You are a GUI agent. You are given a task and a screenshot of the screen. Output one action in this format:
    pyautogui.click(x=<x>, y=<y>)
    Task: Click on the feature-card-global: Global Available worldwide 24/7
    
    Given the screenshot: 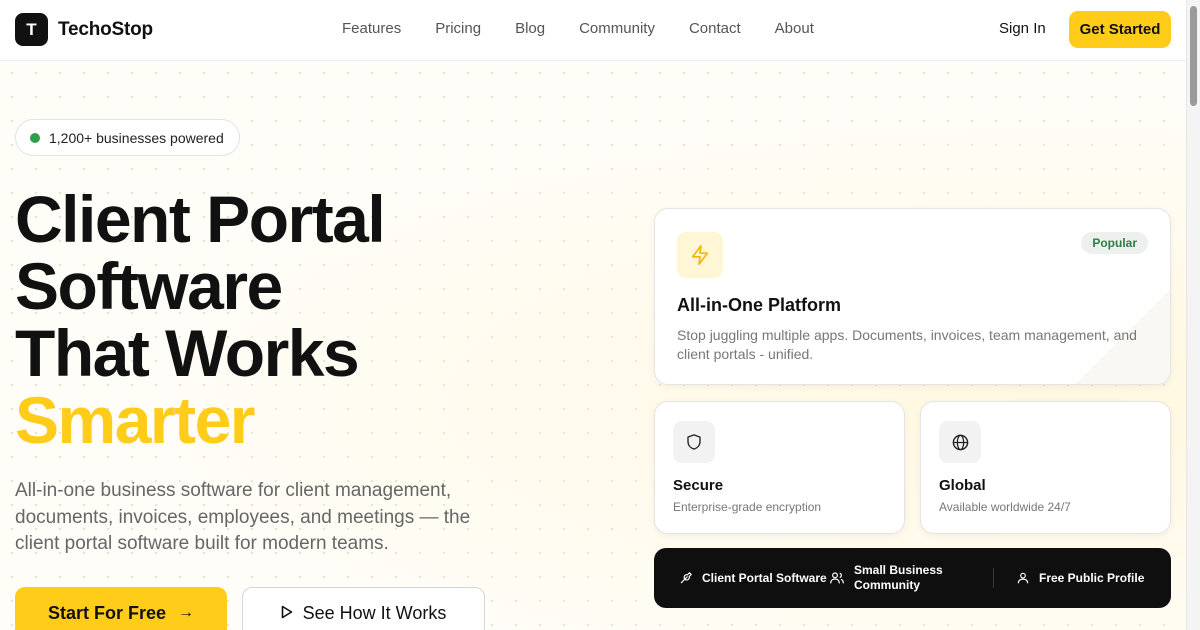 What is the action you would take?
    pyautogui.click(x=1045, y=467)
    